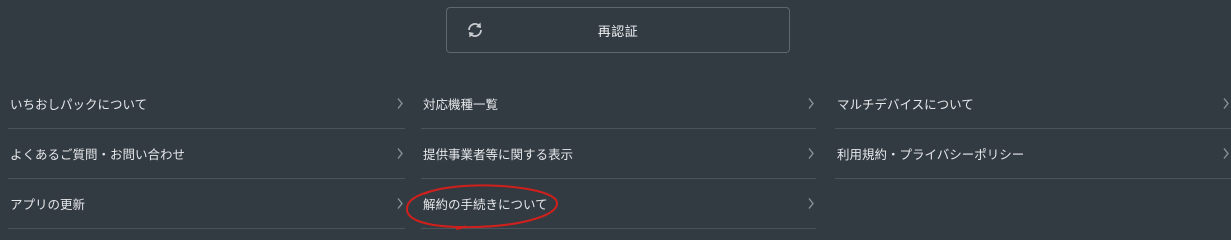  What do you see at coordinates (618, 204) in the screenshot?
I see `menu-item-cancellation: 解約の手続きについて` at bounding box center [618, 204].